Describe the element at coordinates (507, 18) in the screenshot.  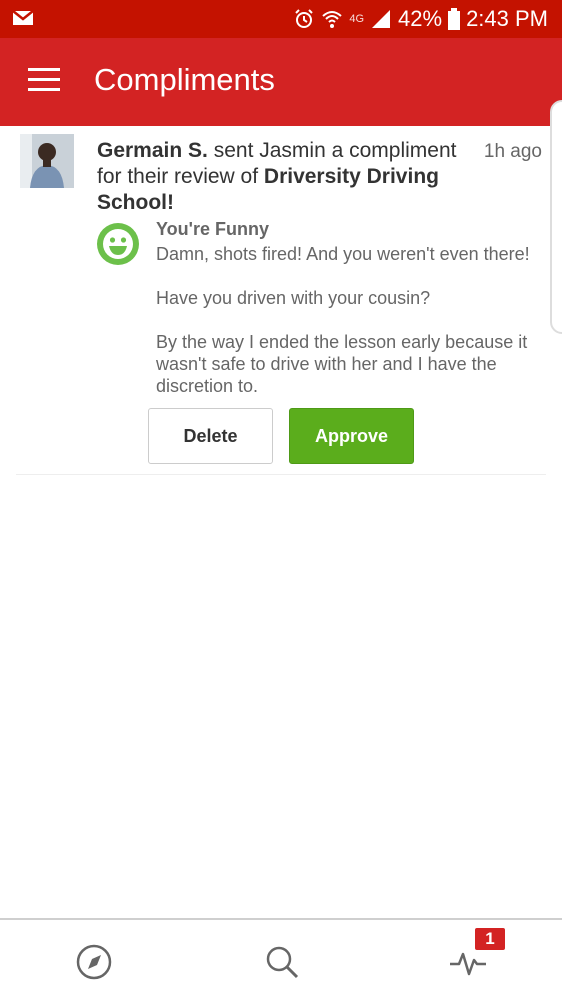
I see `status-clock: 2:43 PM` at that location.